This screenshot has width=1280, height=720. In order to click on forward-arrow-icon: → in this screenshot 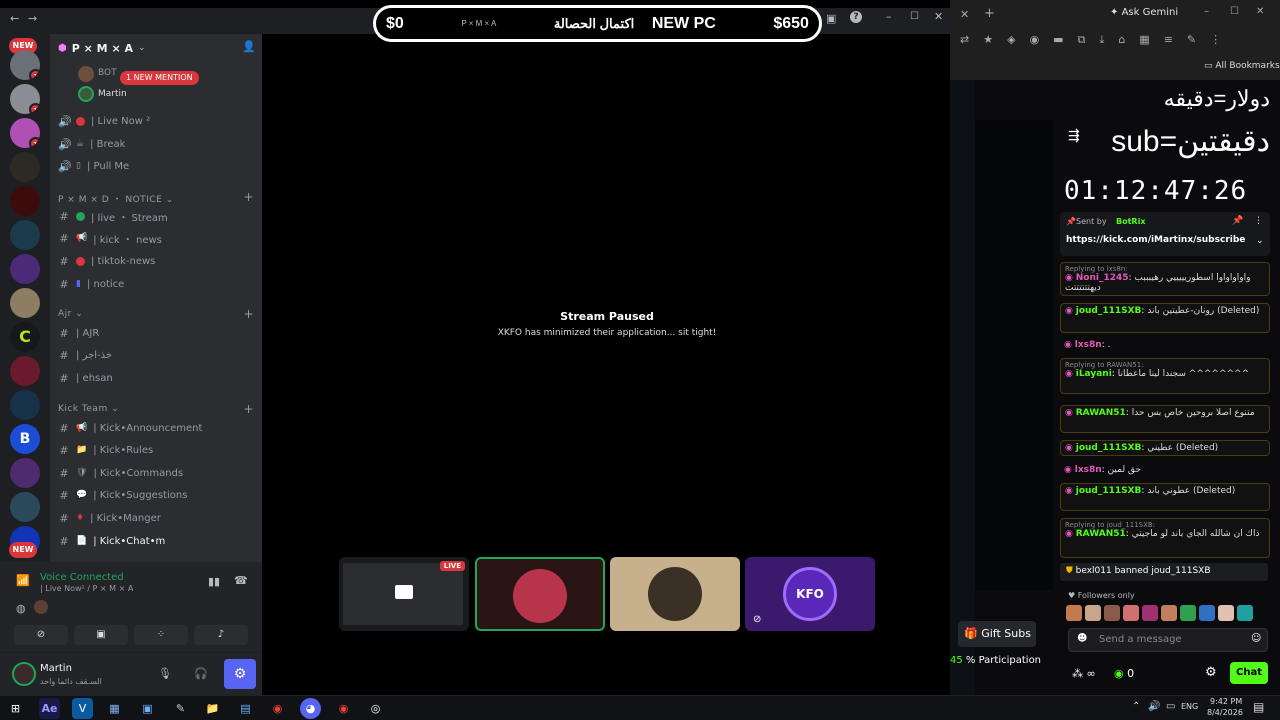, I will do `click(32, 18)`.